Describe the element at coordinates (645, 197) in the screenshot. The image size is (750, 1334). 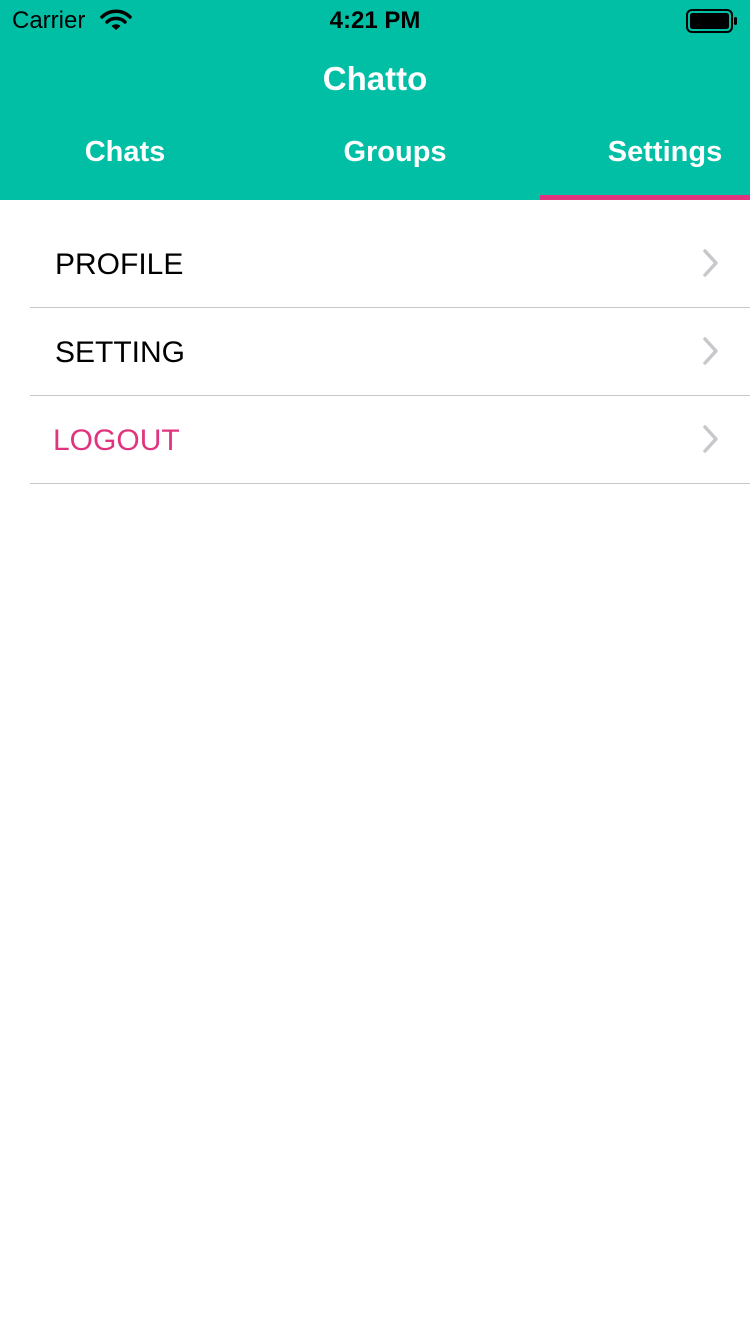
I see `tab-selected-indicator` at that location.